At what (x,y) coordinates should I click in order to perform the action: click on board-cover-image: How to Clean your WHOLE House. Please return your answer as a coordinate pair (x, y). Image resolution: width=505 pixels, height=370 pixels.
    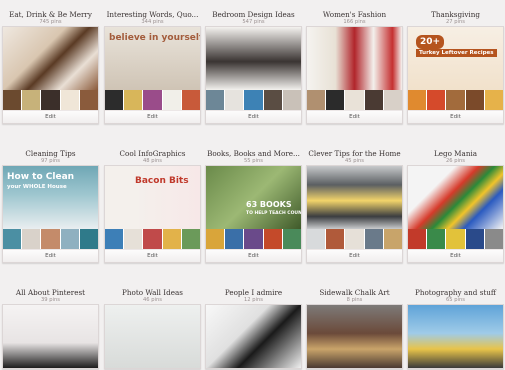
    Looking at the image, I should click on (50, 197).